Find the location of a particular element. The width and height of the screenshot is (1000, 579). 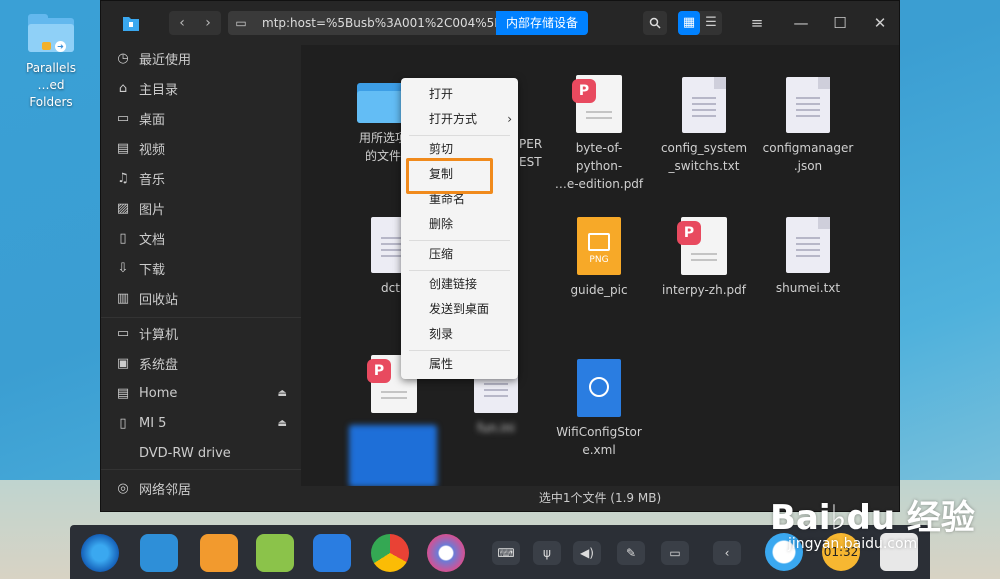

breadcrumb-internal-storage: 内部存储设备 is located at coordinates (541, 23).